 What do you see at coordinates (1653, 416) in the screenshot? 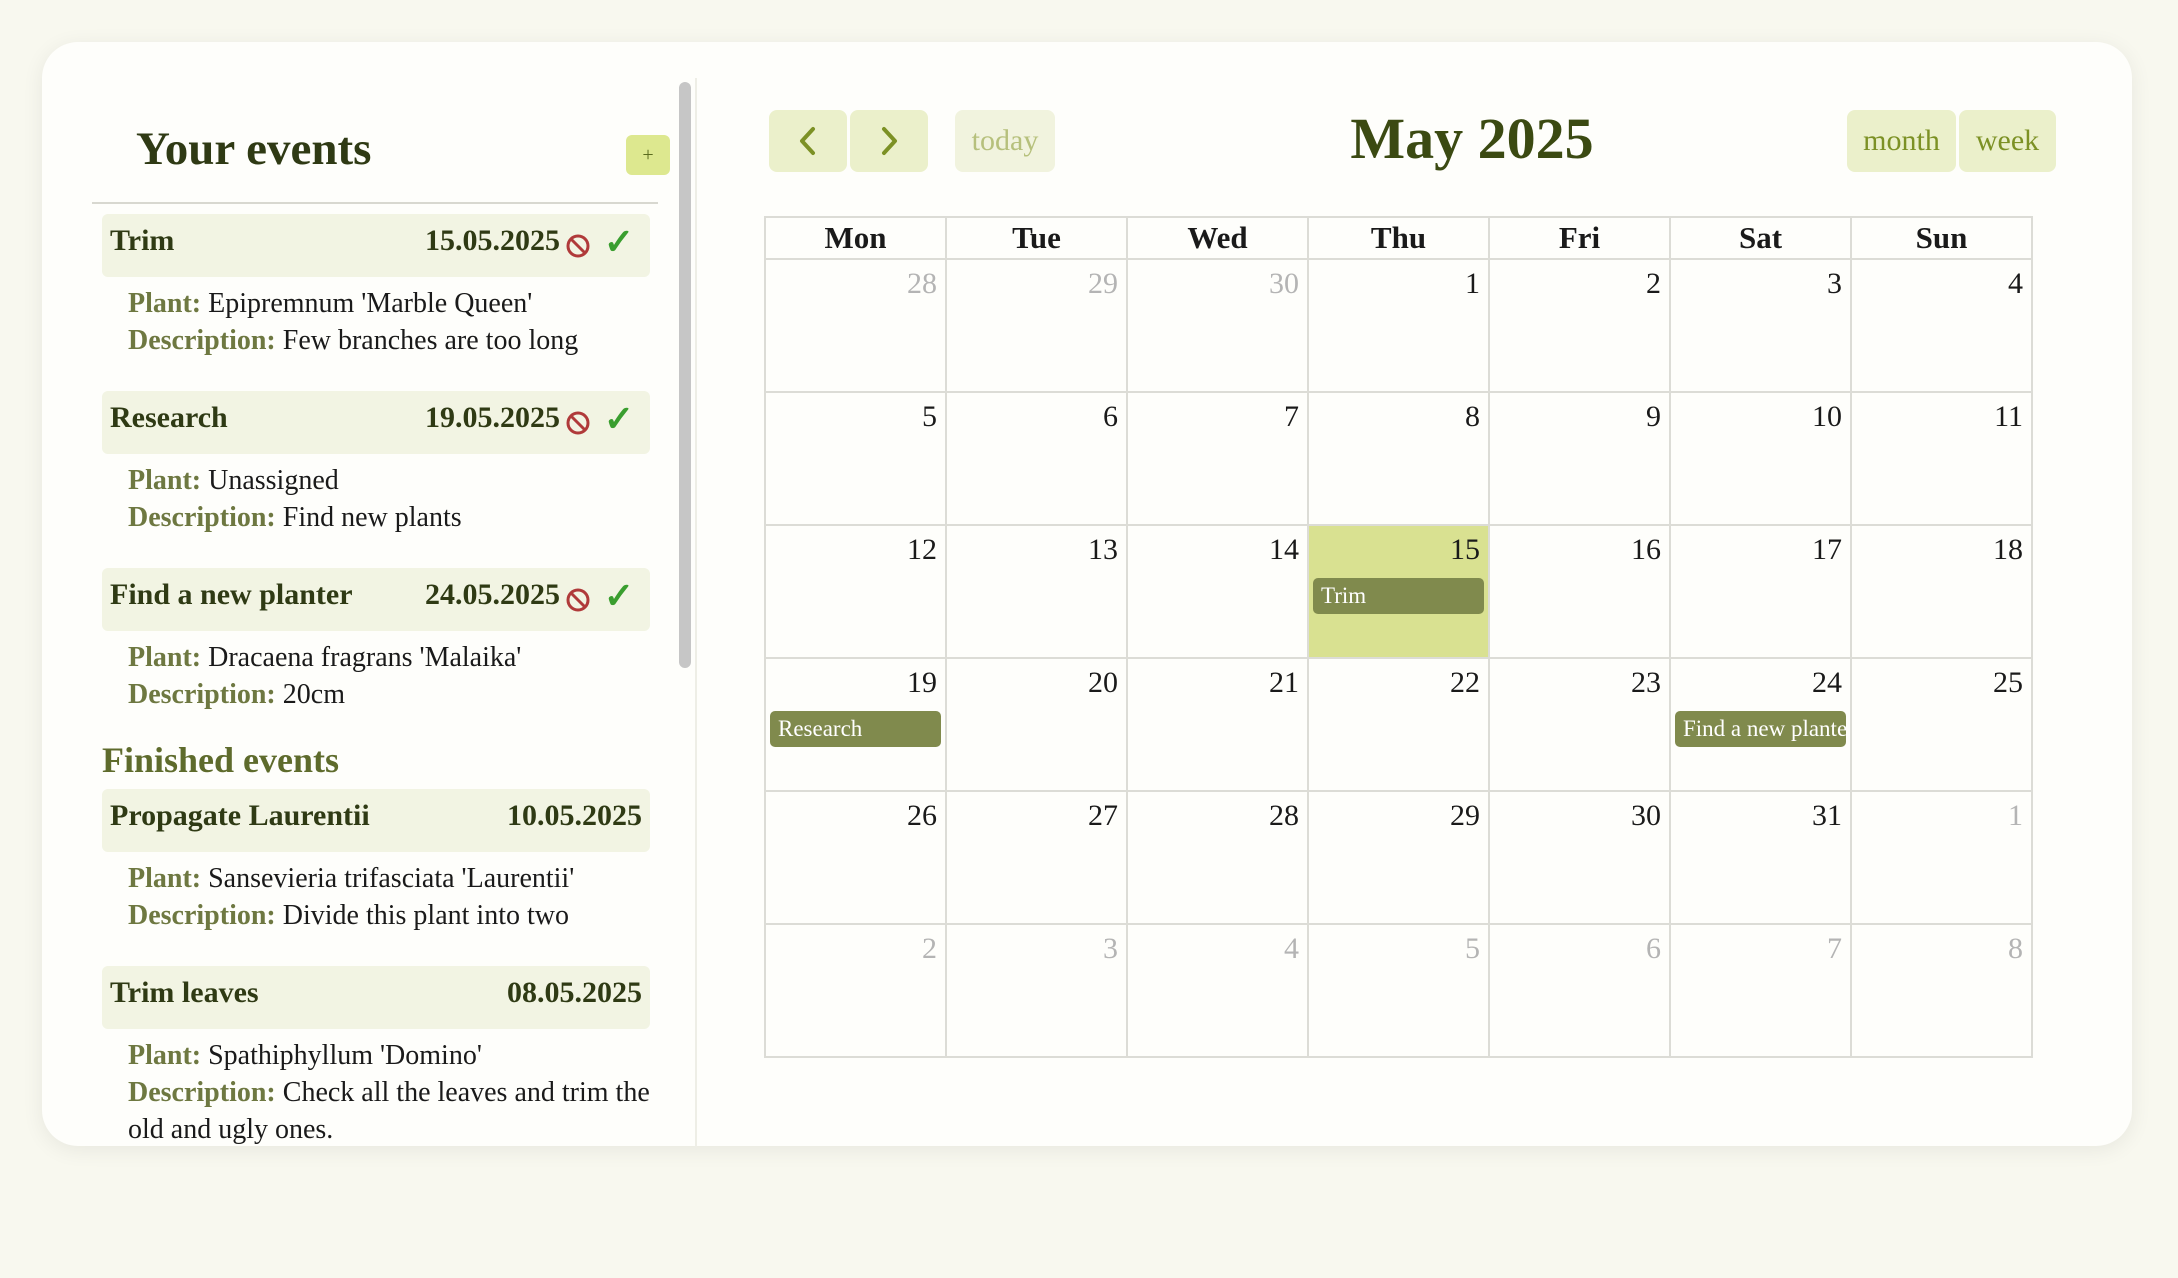
I see `day-number: 9` at bounding box center [1653, 416].